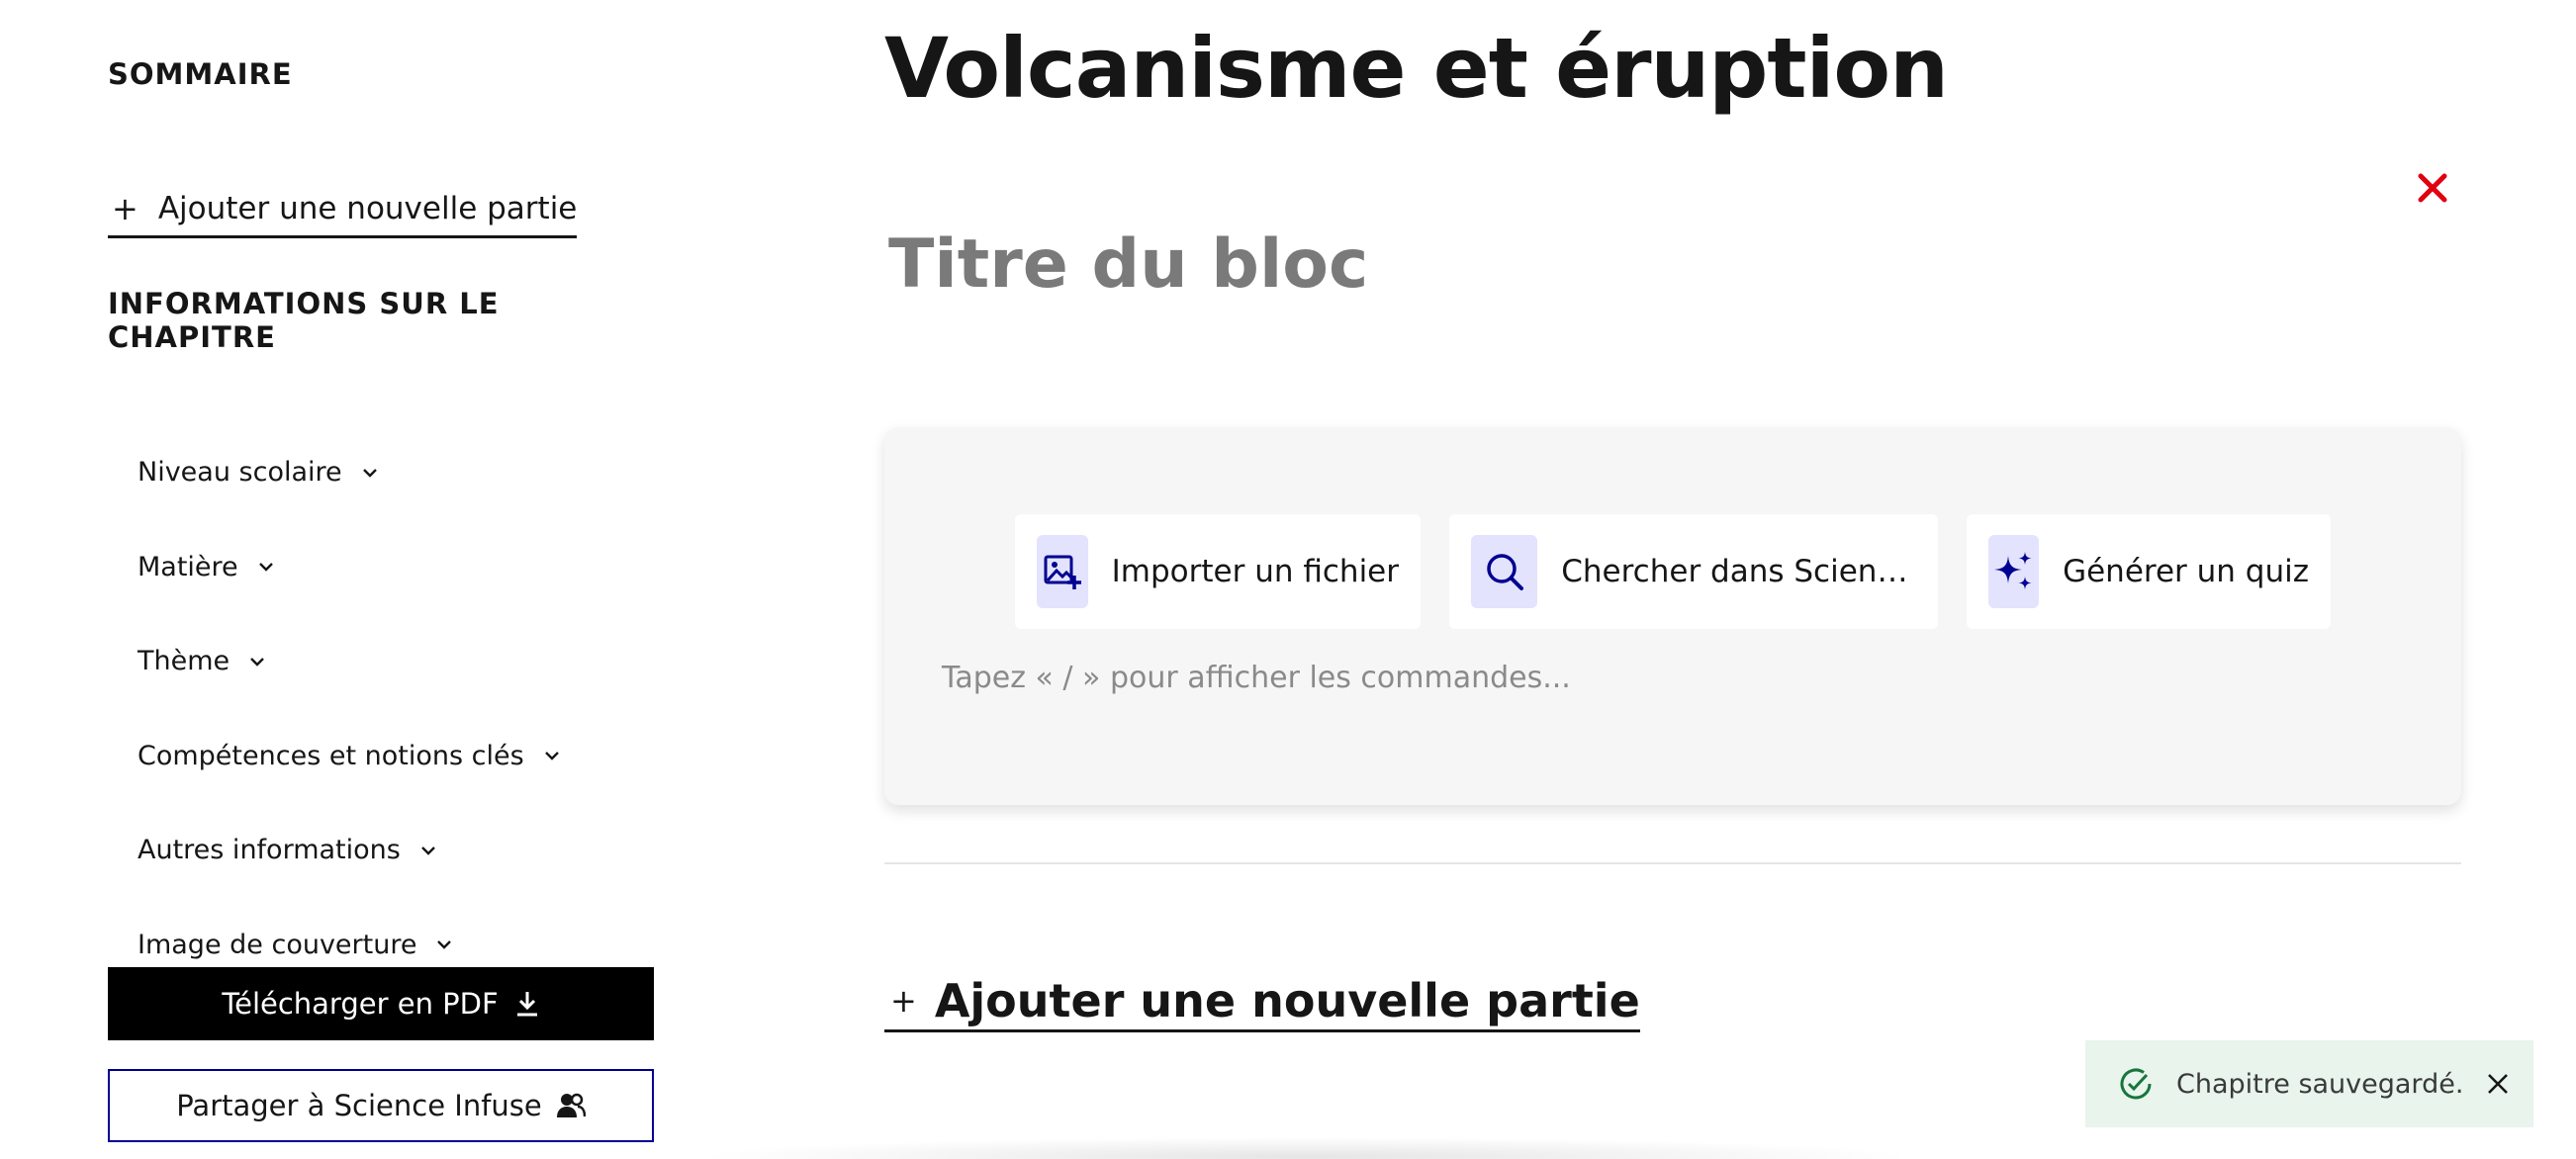  What do you see at coordinates (571, 1105) in the screenshot?
I see `users-icon` at bounding box center [571, 1105].